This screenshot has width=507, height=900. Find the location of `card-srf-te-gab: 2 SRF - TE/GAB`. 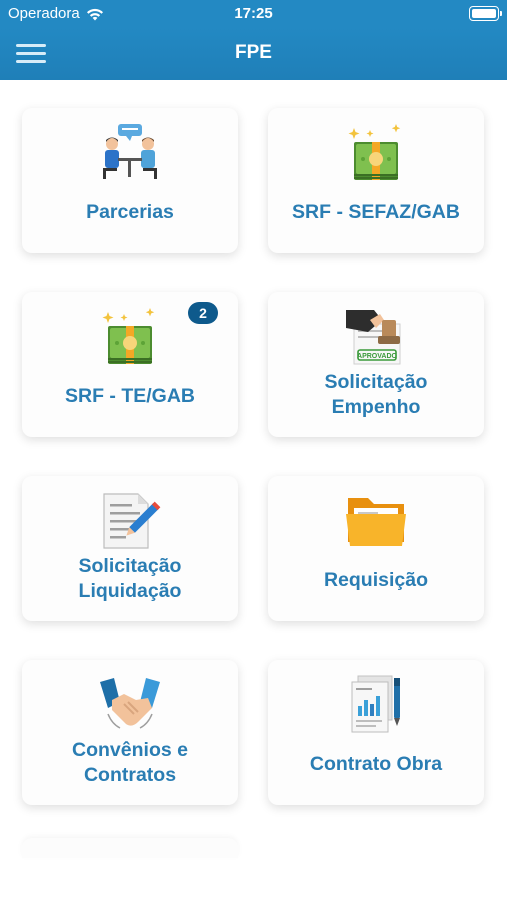

card-srf-te-gab: 2 SRF - TE/GAB is located at coordinates (130, 364).